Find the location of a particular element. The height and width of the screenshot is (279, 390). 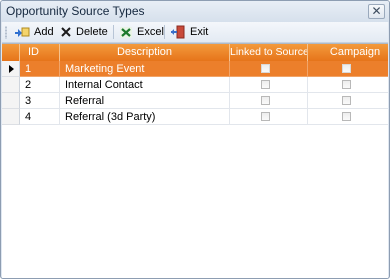

excel-button: Excel is located at coordinates (141, 32).